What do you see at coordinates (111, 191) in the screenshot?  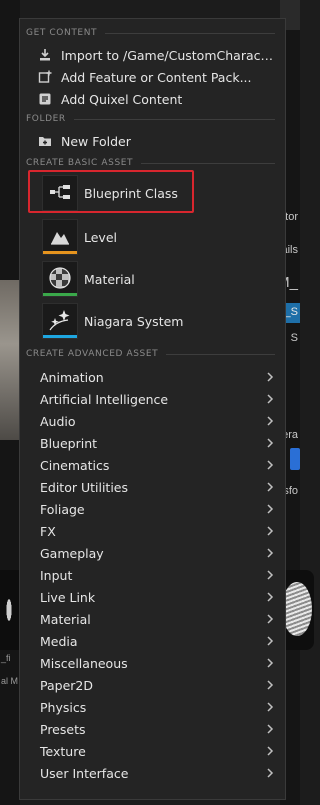 I see `blueprint-class-highlight` at bounding box center [111, 191].